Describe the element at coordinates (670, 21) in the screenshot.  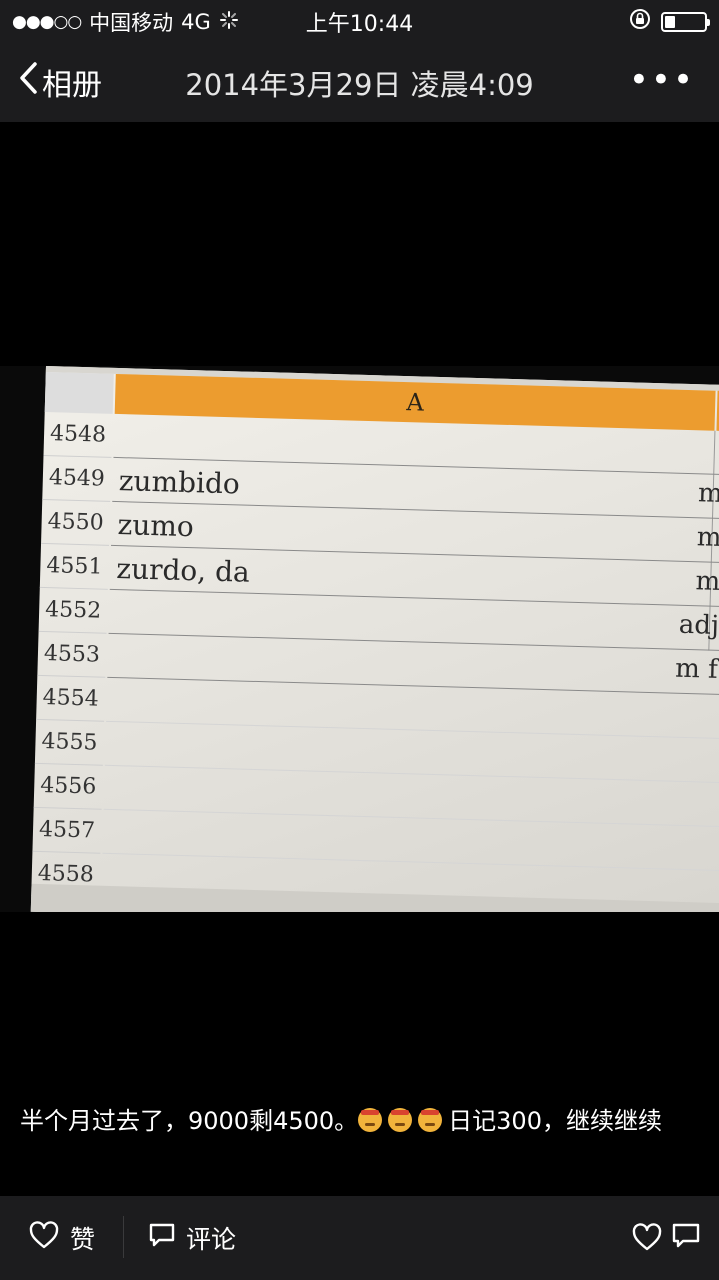
I see `battery-level` at that location.